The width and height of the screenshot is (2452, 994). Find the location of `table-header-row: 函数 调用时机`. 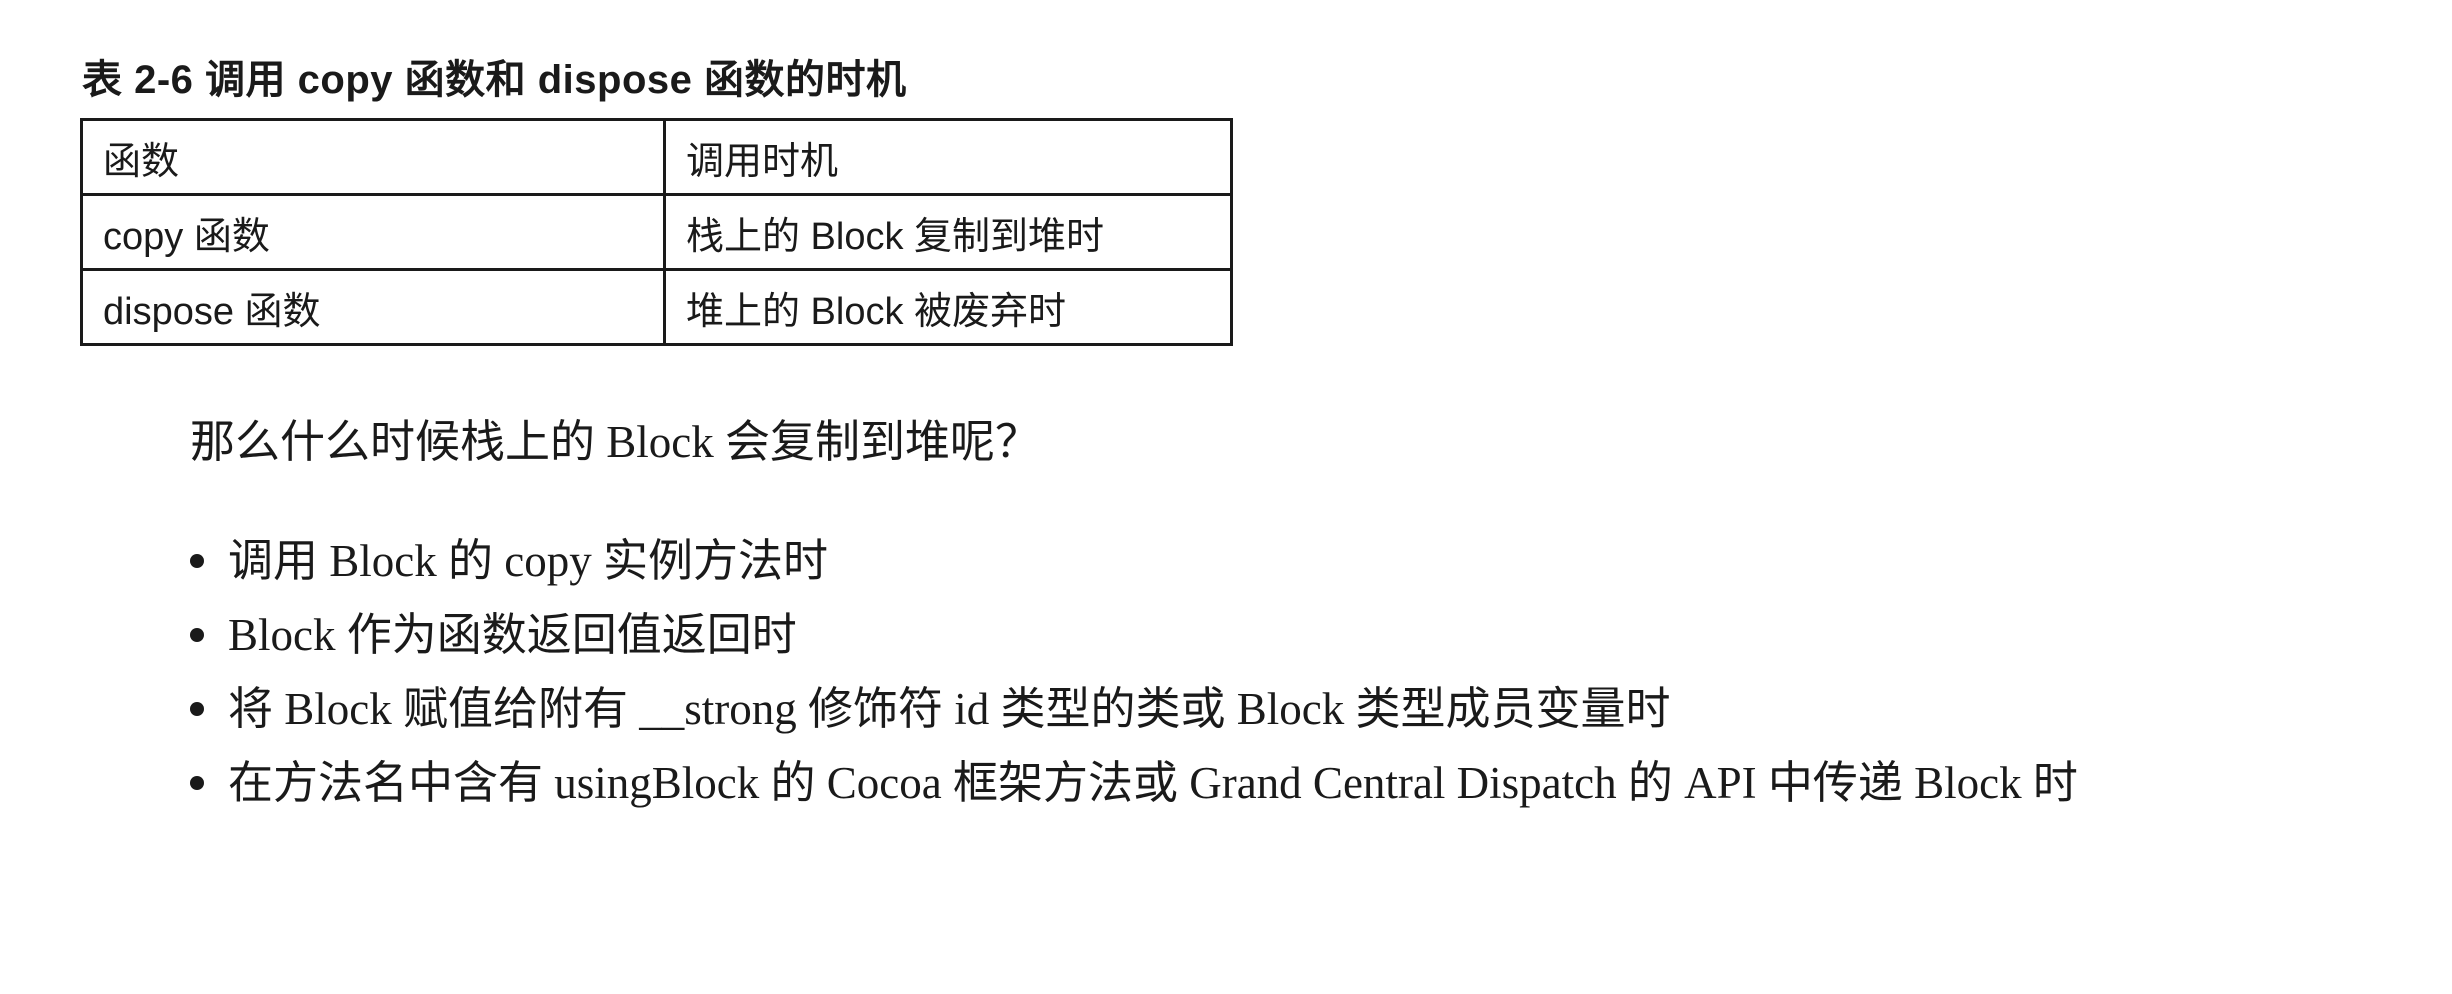

table-header-row: 函数 调用时机 is located at coordinates (656, 157).